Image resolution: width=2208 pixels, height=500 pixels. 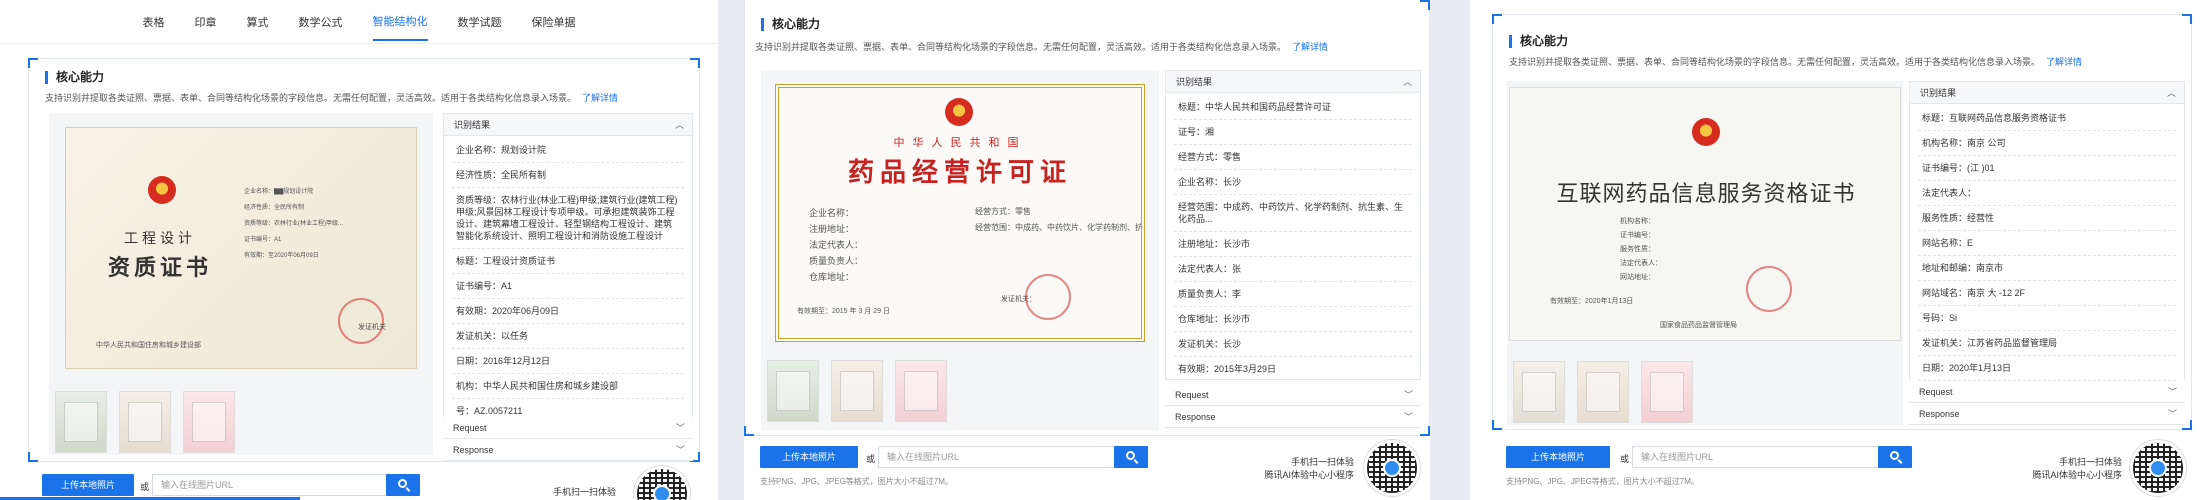 I want to click on nav-item: 数学试题, so click(x=480, y=22).